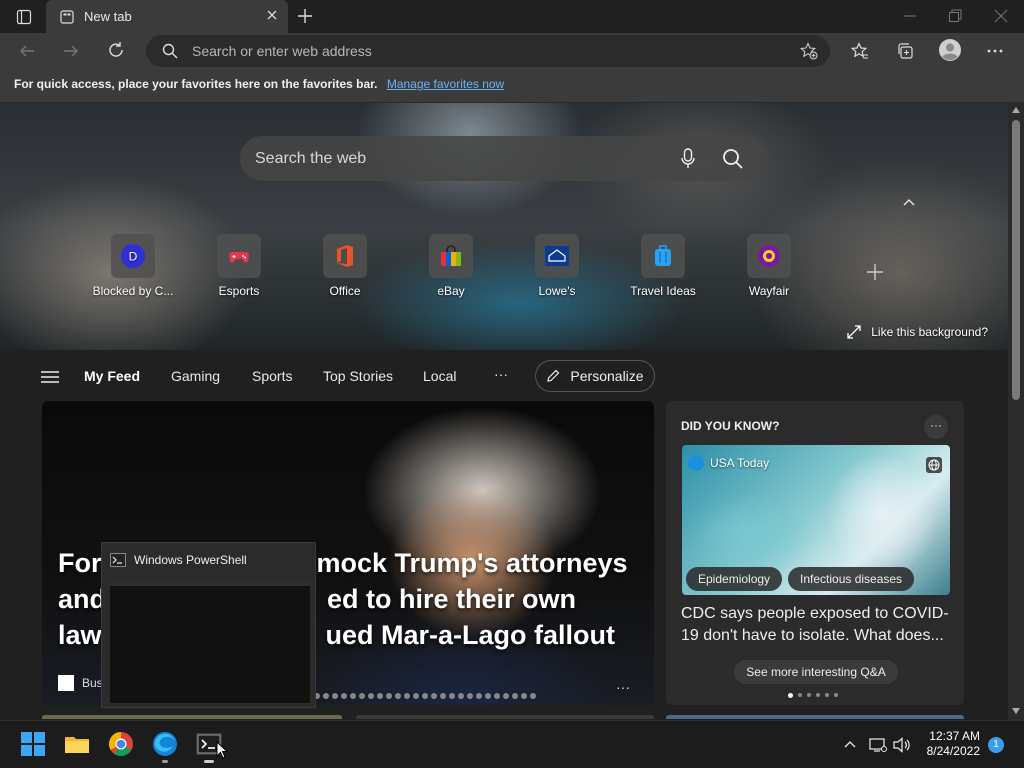 This screenshot has height=768, width=1024. Describe the element at coordinates (851, 579) in the screenshot. I see `tag-infectious-diseases: Infectious diseases` at that location.